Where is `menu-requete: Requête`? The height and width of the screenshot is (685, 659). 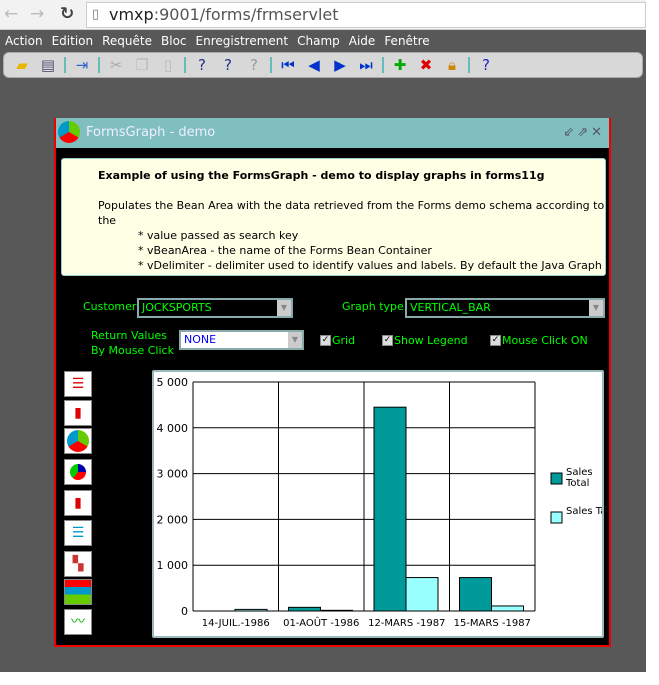 menu-requete: Requête is located at coordinates (127, 41).